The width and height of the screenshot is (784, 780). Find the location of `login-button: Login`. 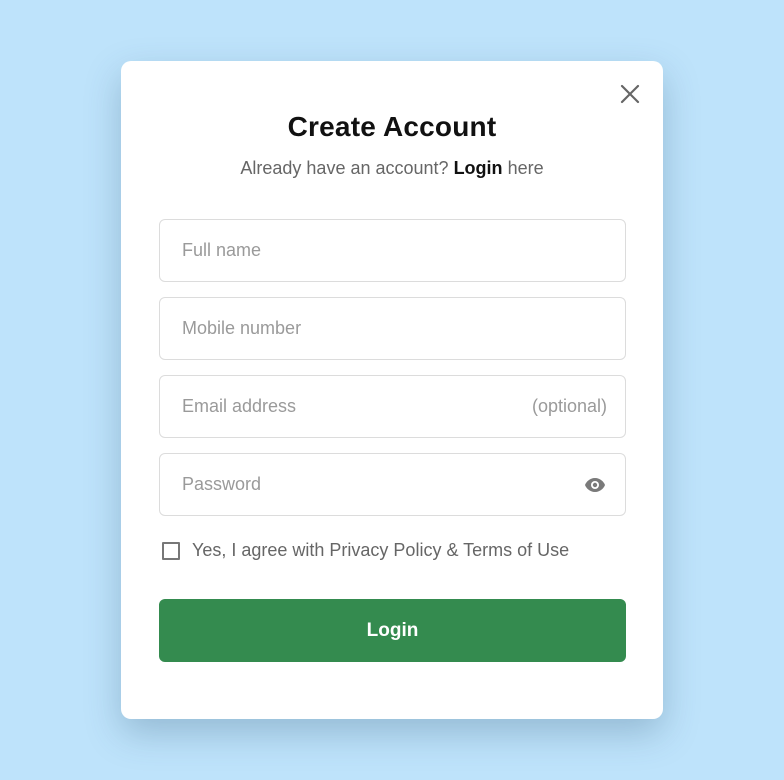

login-button: Login is located at coordinates (392, 630).